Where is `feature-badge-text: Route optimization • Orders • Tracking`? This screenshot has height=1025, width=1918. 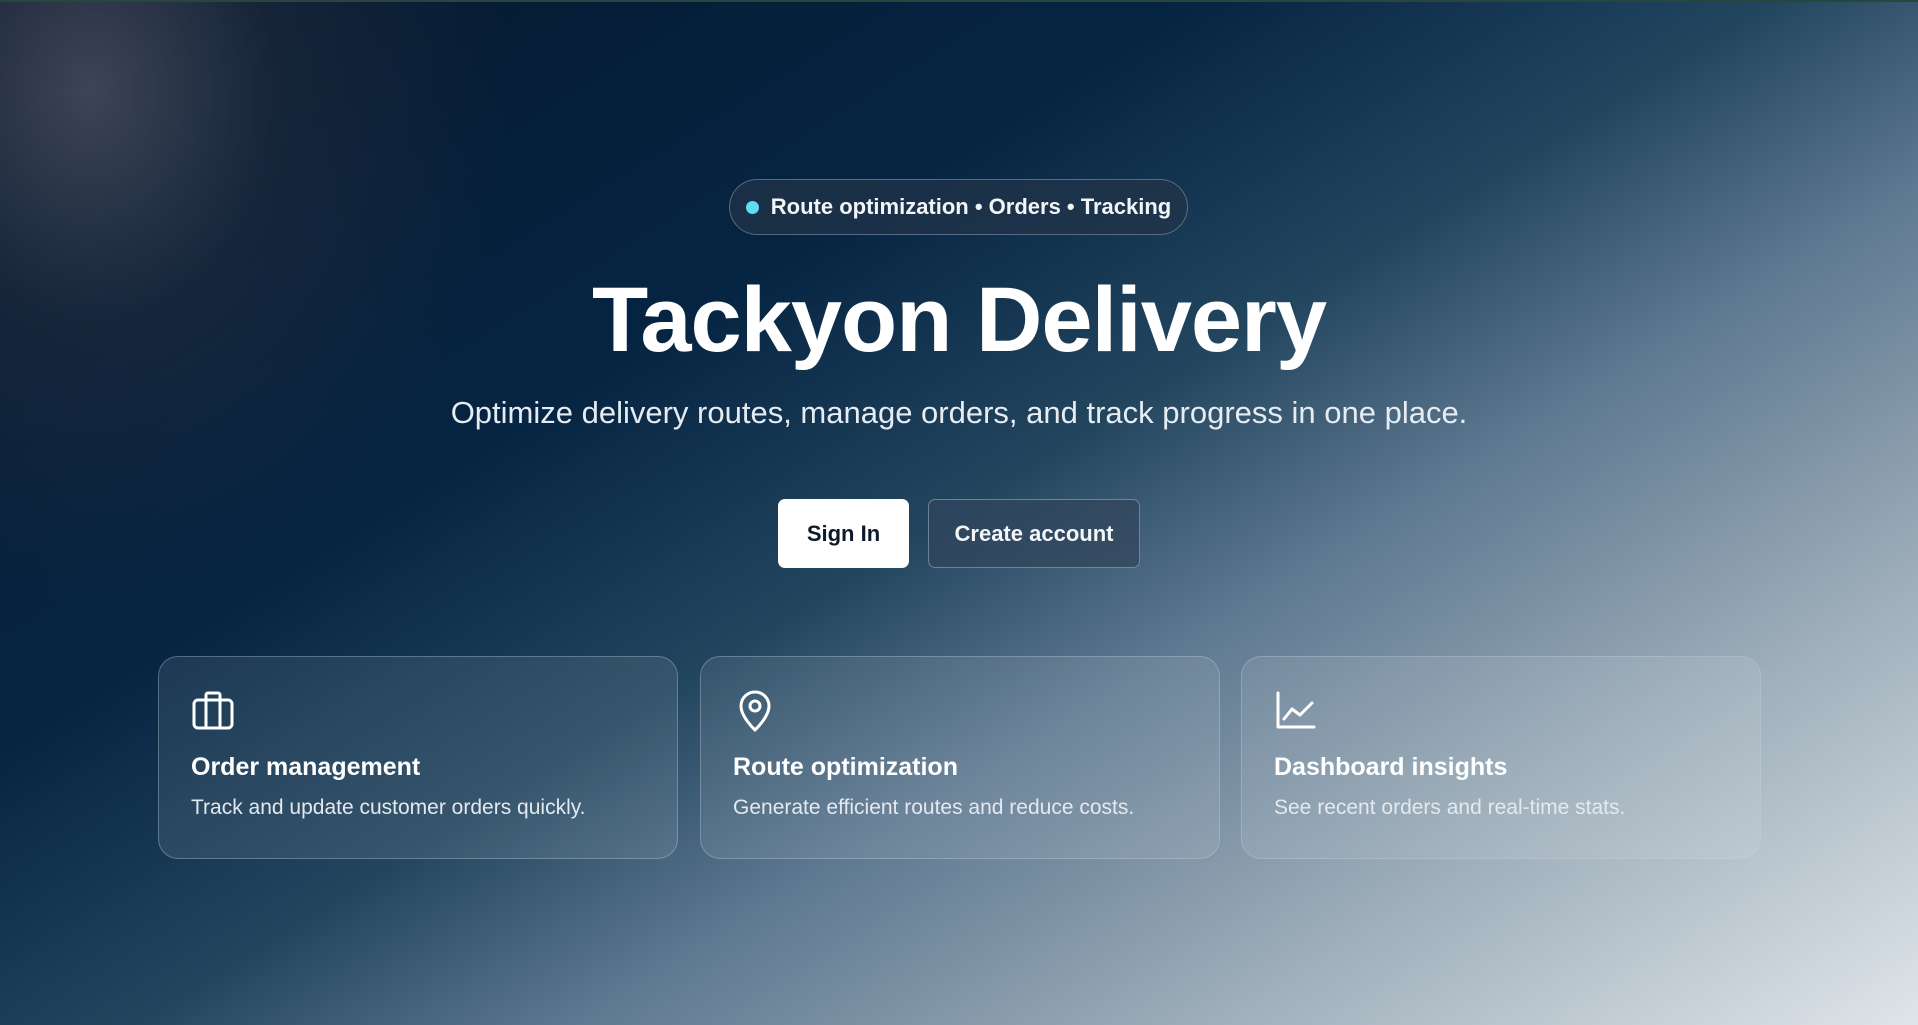 feature-badge-text: Route optimization • Orders • Tracking is located at coordinates (971, 206).